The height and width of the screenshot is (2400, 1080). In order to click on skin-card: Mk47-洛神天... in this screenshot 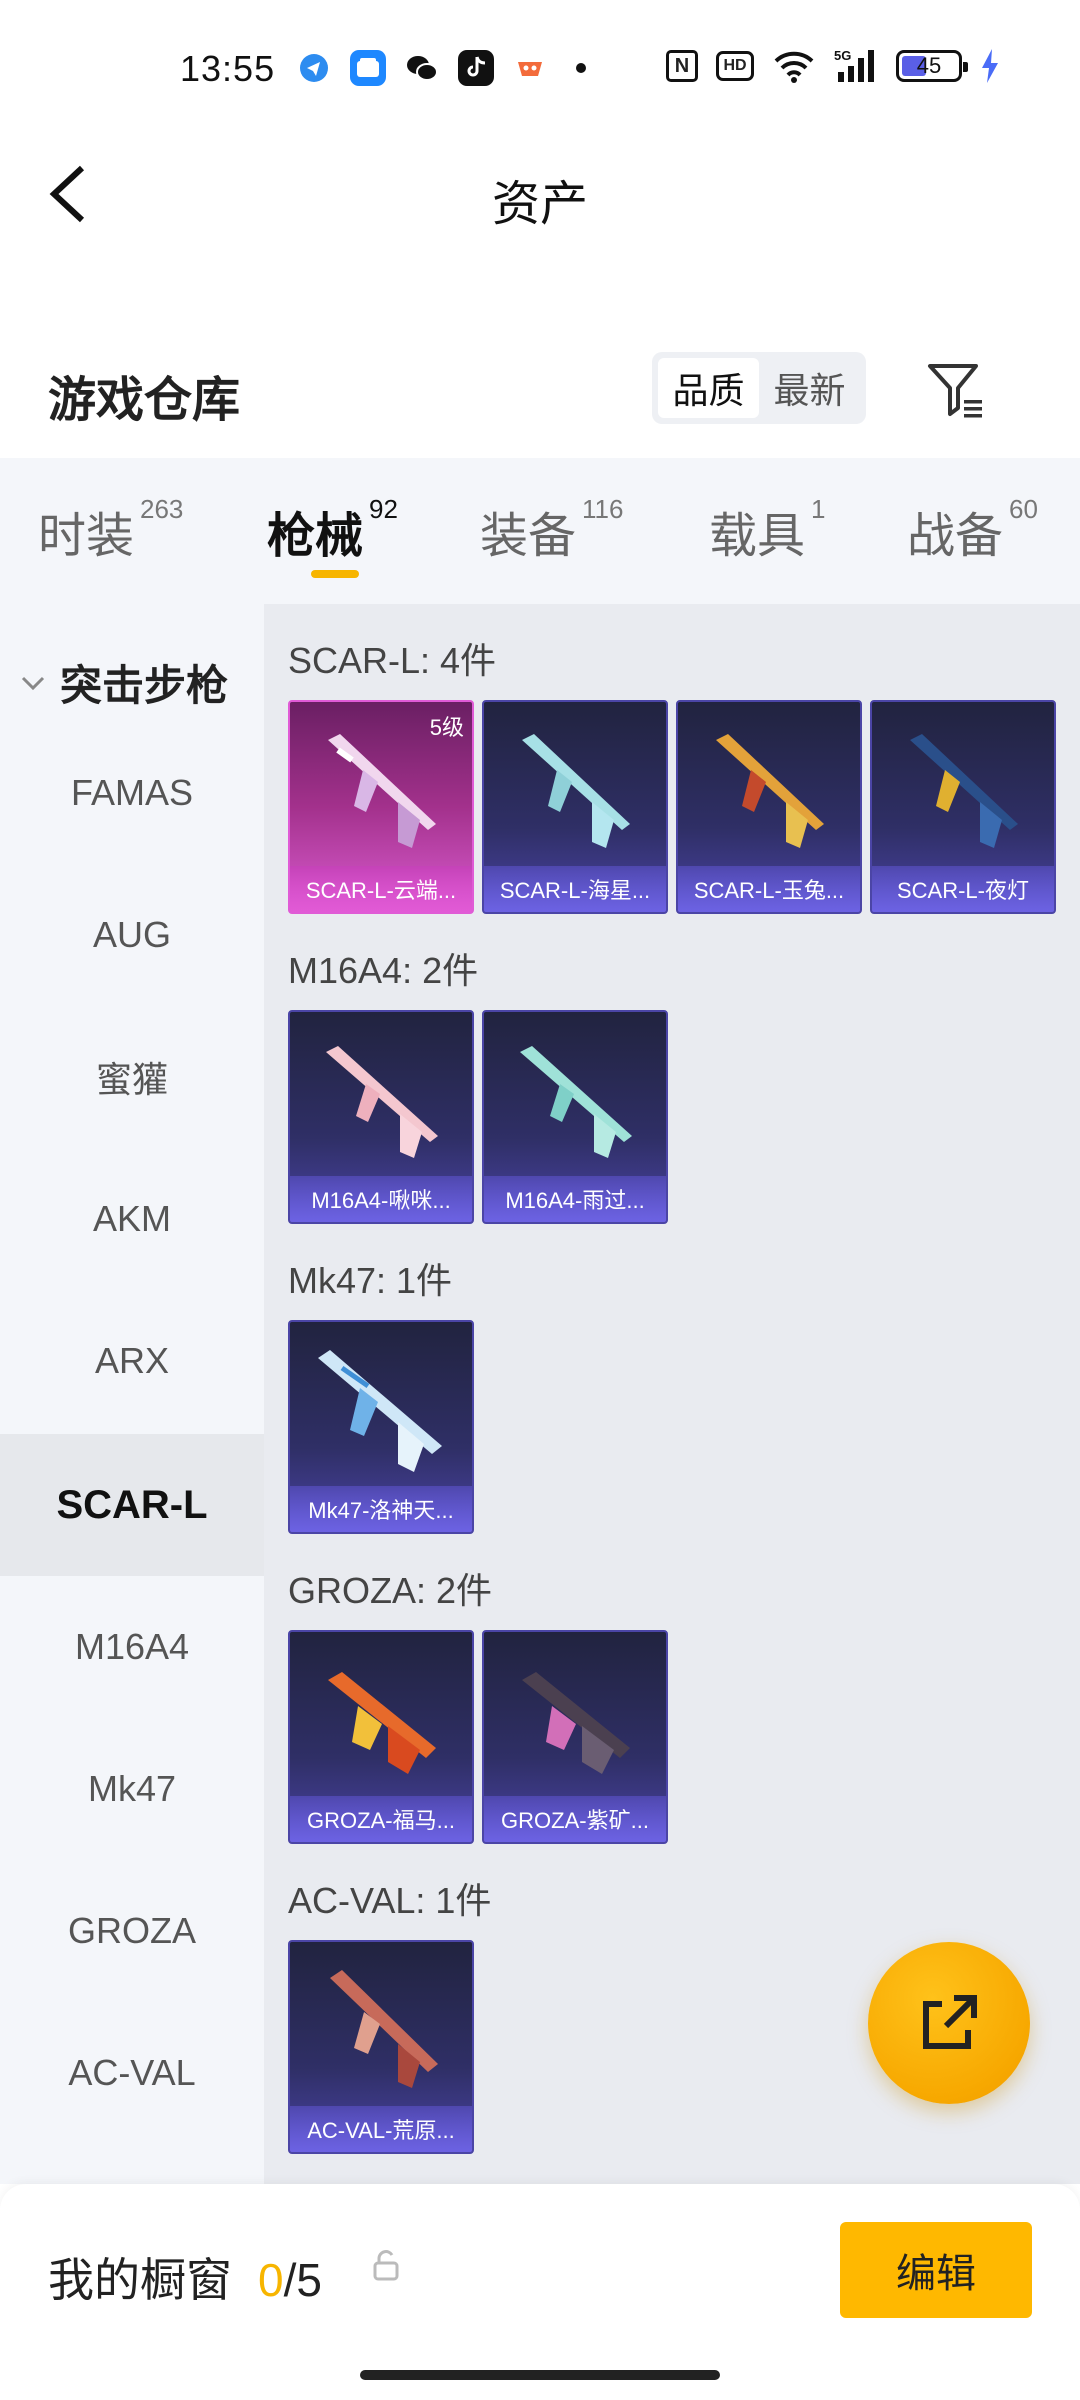, I will do `click(381, 1427)`.